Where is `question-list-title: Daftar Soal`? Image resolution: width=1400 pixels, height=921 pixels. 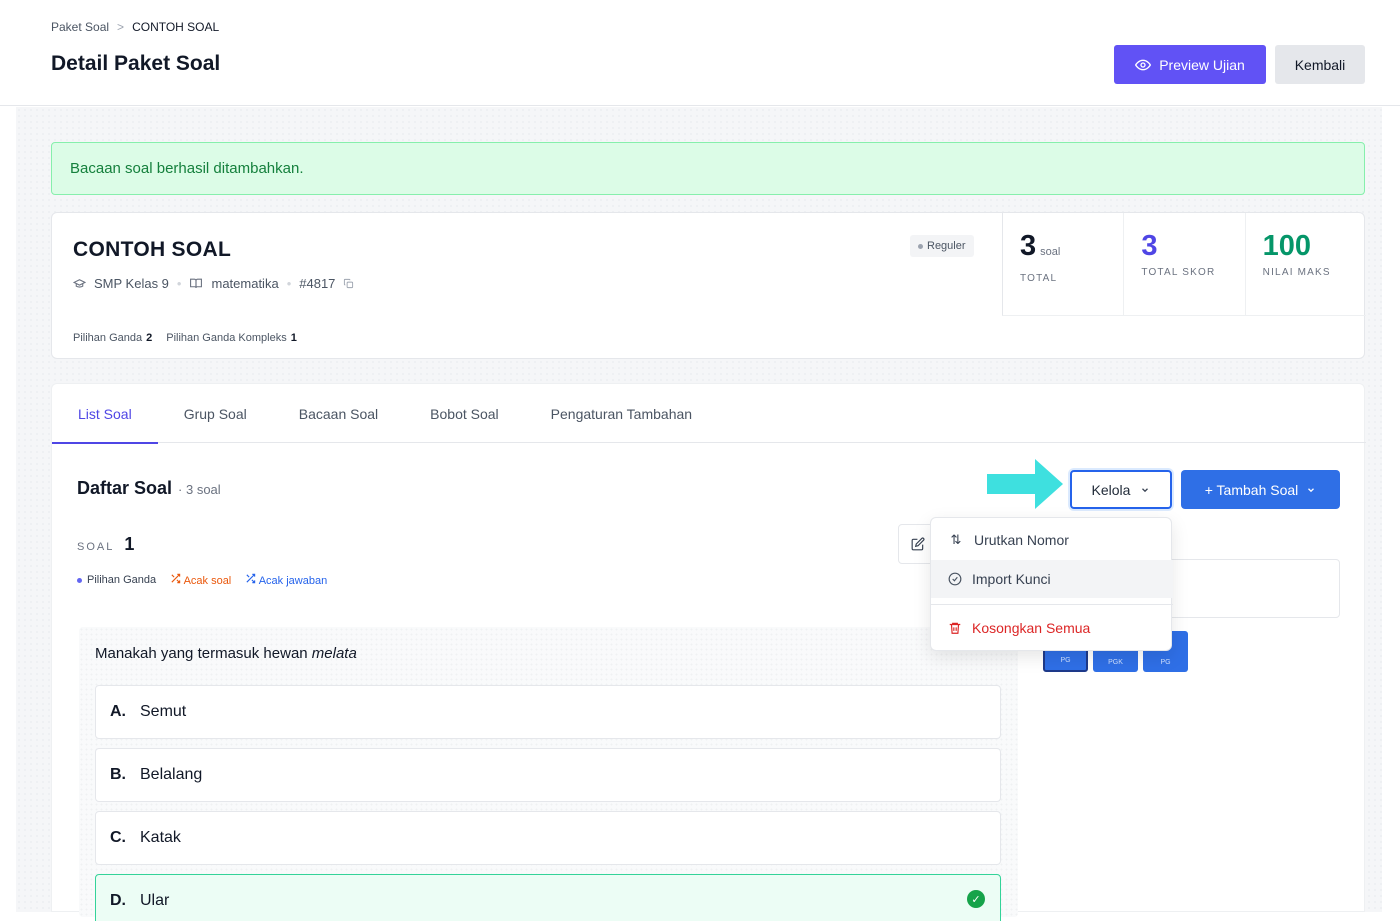
question-list-title: Daftar Soal is located at coordinates (125, 488).